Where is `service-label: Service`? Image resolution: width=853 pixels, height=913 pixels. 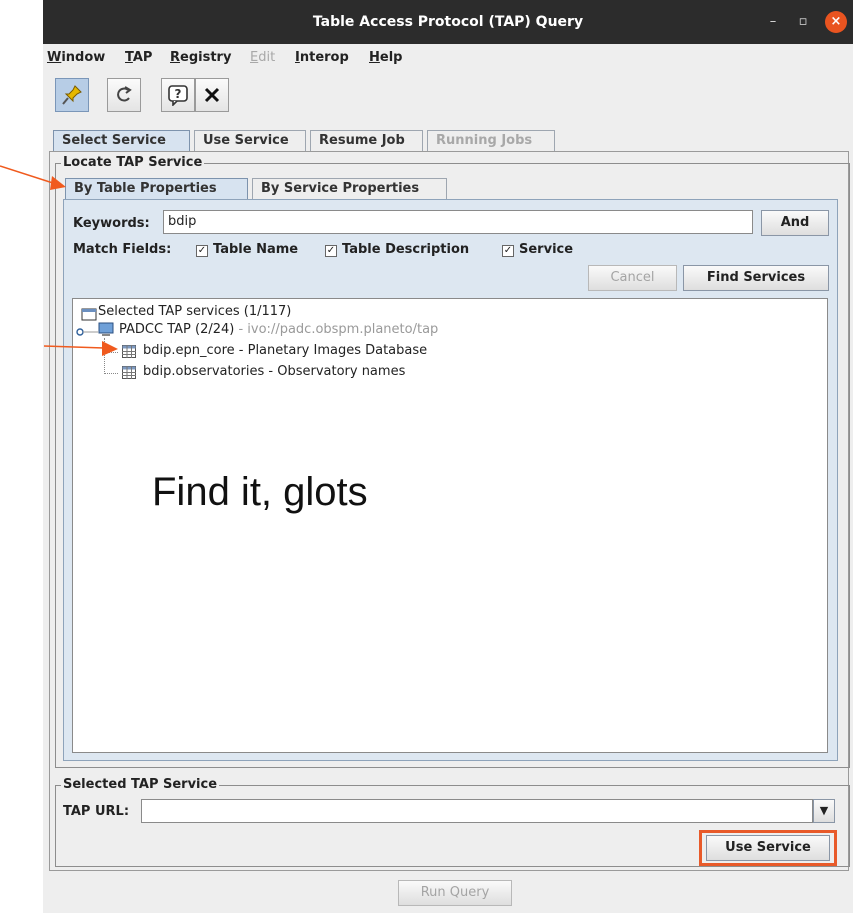 service-label: Service is located at coordinates (546, 249).